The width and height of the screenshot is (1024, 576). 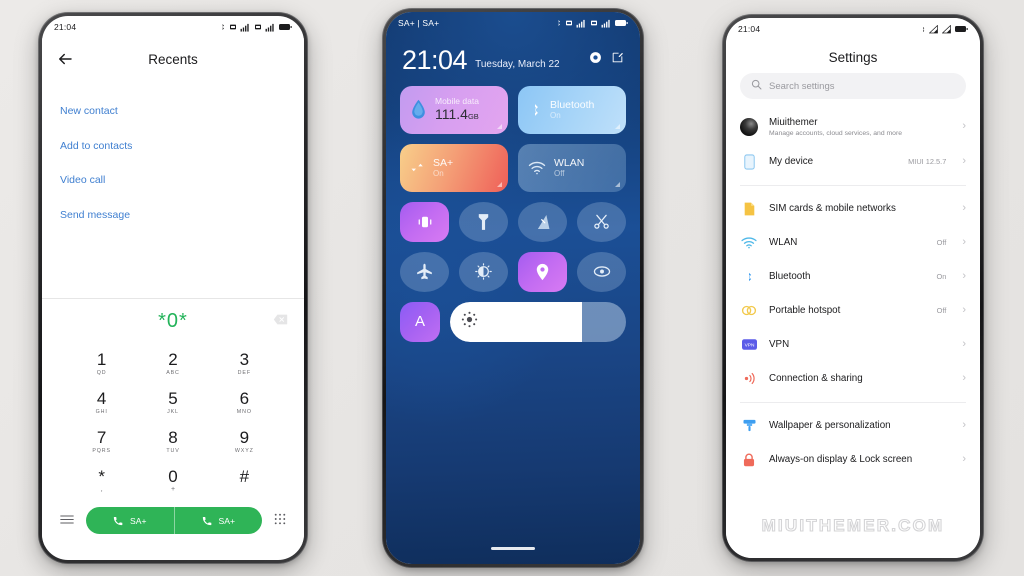 What do you see at coordinates (443, 167) in the screenshot?
I see `tile-text: SA+ On` at bounding box center [443, 167].